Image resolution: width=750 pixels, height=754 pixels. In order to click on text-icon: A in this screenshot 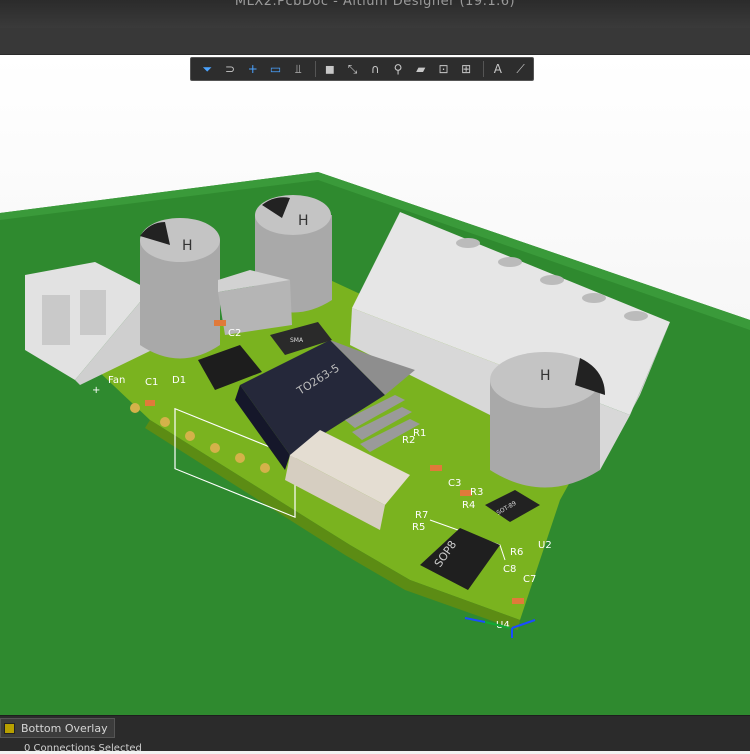, I will do `click(497, 69)`.